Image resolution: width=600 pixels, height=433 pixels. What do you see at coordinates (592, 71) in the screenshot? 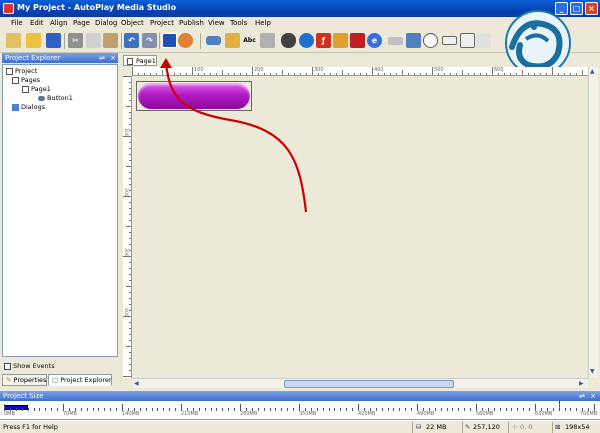
I see `scroll-up-icon: ▲` at bounding box center [592, 71].